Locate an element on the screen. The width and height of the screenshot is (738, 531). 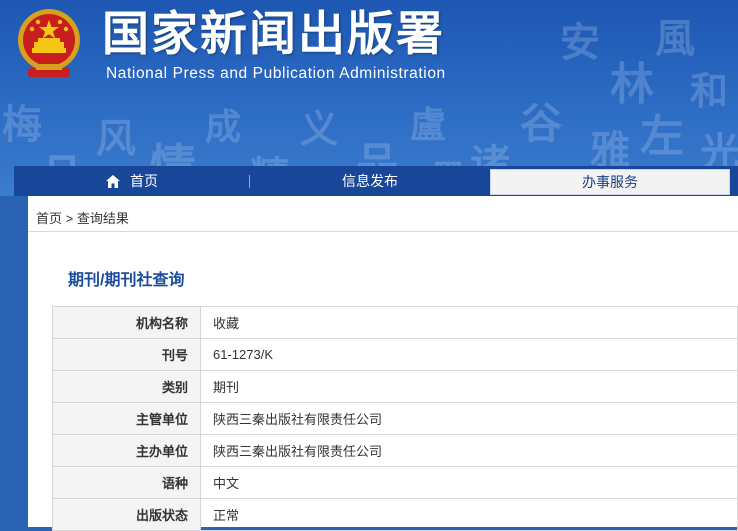
divider is located at coordinates (383, 231).